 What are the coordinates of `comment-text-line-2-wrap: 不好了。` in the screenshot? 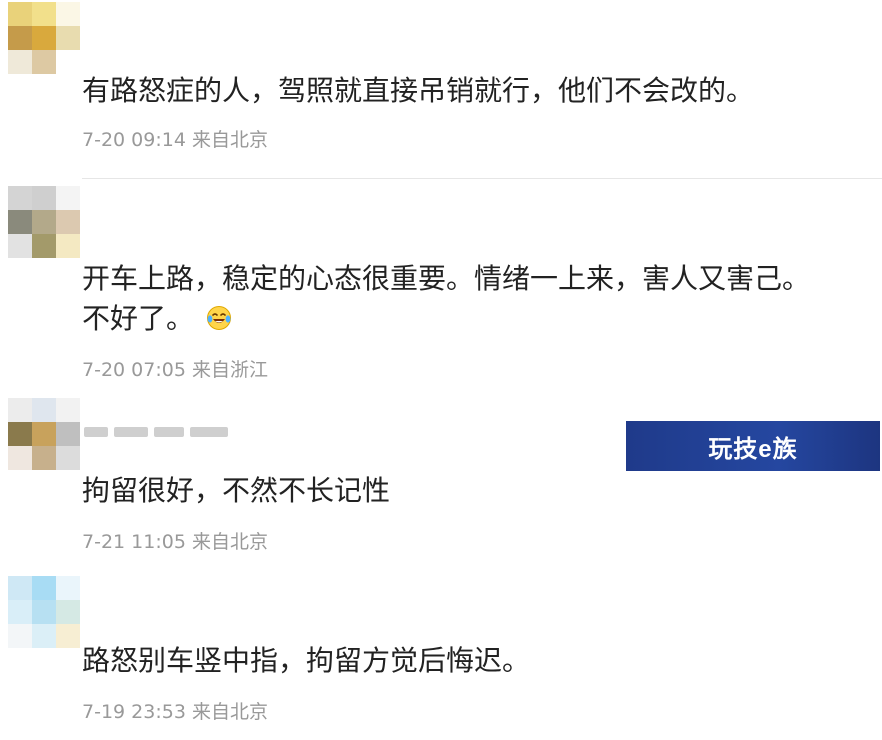 It's located at (157, 319).